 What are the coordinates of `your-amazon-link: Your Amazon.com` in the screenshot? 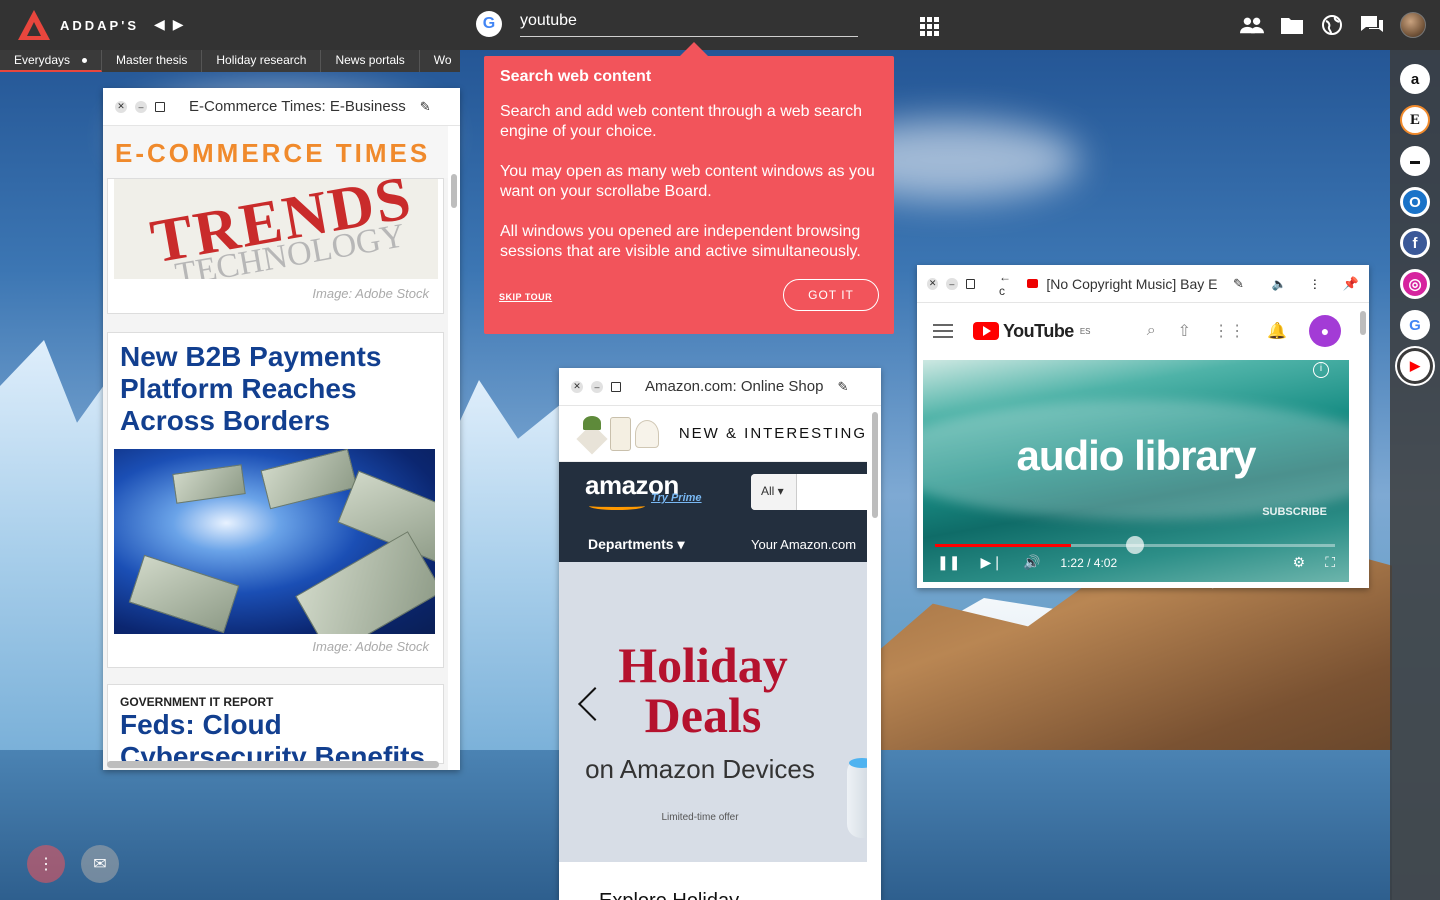 It's located at (803, 544).